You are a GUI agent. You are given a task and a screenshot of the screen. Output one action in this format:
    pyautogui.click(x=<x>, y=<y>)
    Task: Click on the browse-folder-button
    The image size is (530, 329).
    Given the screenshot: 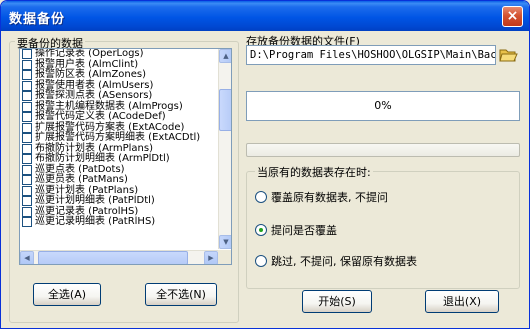 What is the action you would take?
    pyautogui.click(x=508, y=55)
    